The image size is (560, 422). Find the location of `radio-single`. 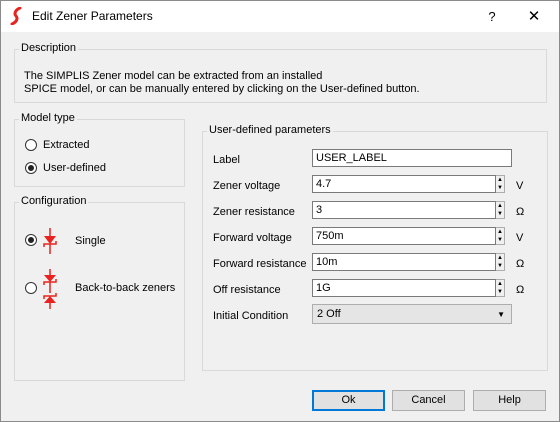

radio-single is located at coordinates (34, 240).